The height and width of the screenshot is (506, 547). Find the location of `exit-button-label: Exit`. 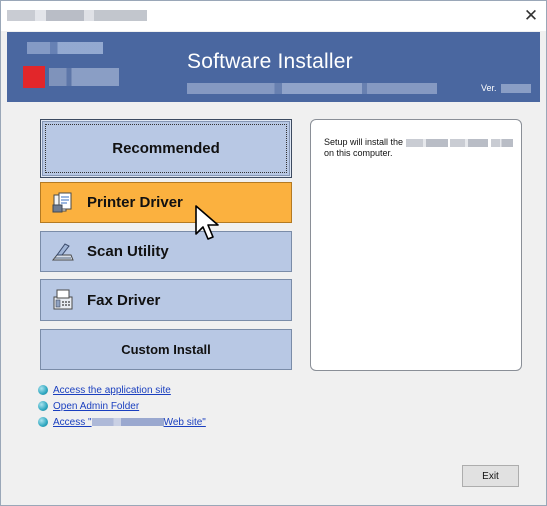

exit-button-label: Exit is located at coordinates (490, 476).